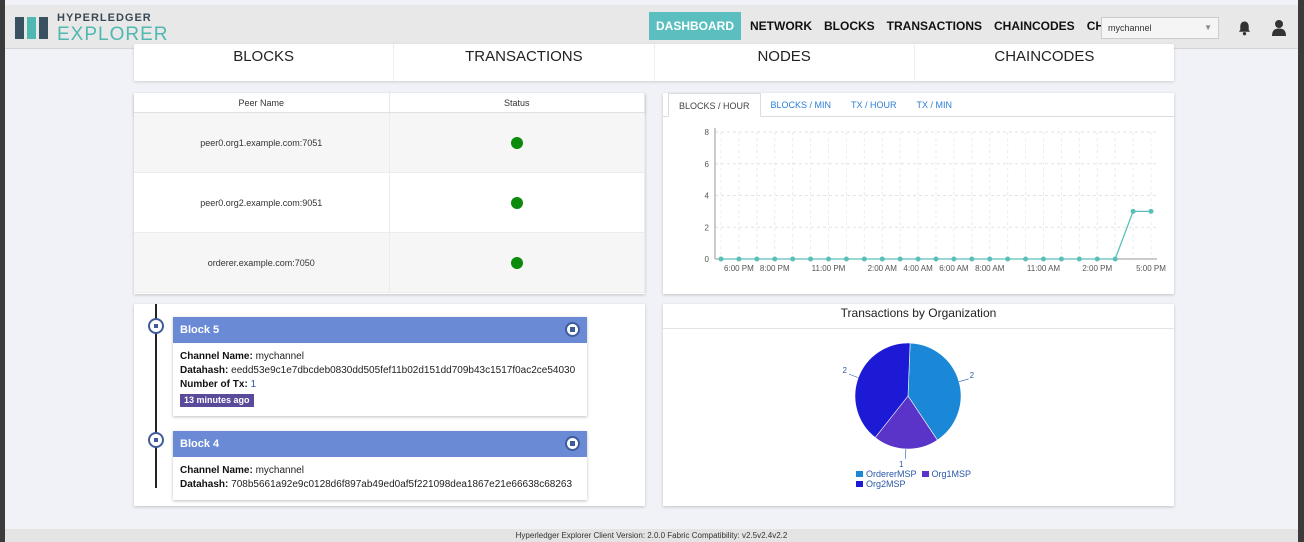  Describe the element at coordinates (908, 405) in the screenshot. I see `transactions-pie-chart: 2 1 2` at that location.